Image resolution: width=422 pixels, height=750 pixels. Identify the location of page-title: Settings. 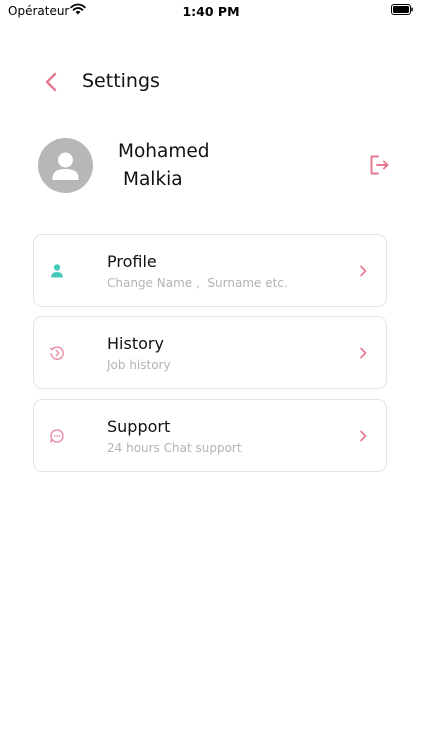
(121, 81).